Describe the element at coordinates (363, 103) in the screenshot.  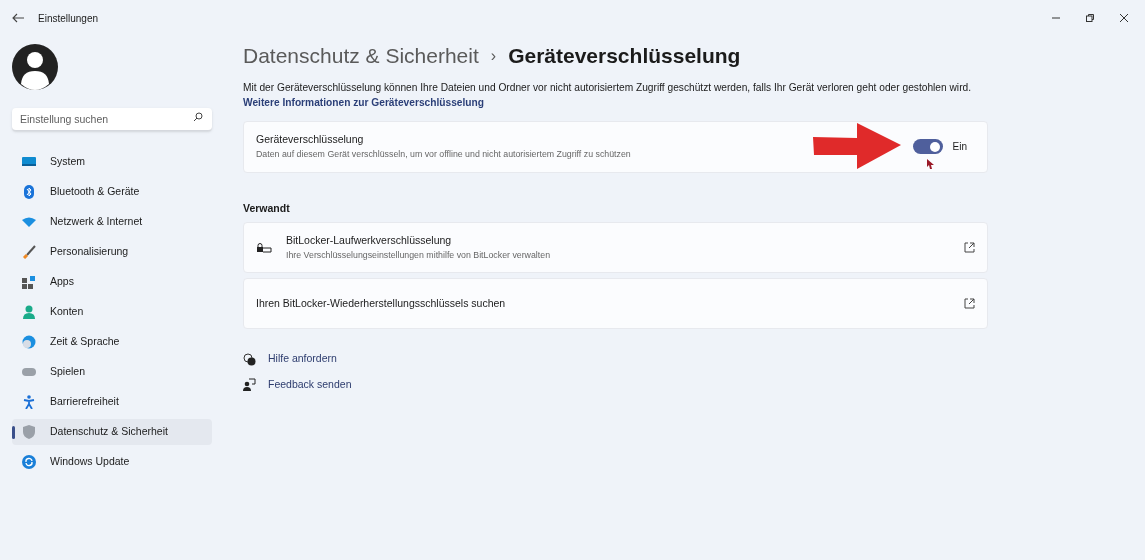
I see `info-link: Weitere Informationen zur Geräteverschlüsselung` at that location.